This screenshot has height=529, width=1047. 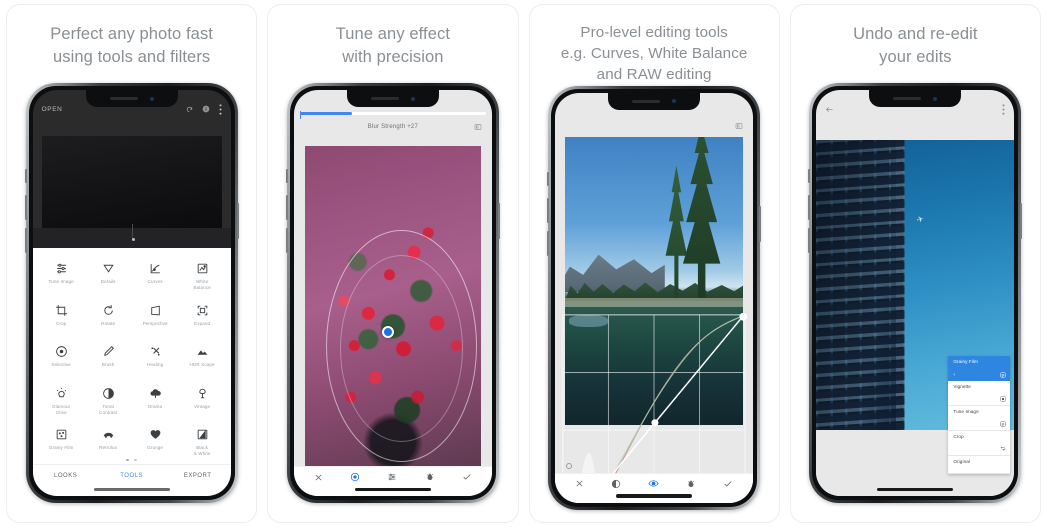 I want to click on glamour-glow-icon, so click(x=61, y=393).